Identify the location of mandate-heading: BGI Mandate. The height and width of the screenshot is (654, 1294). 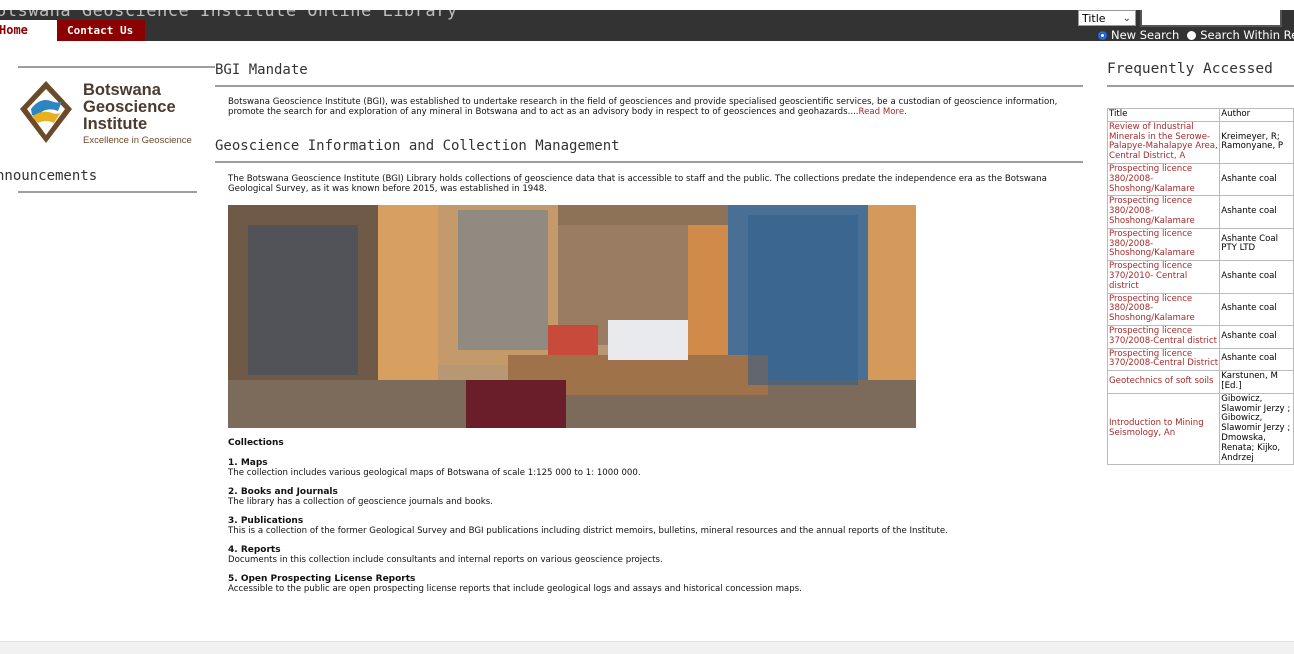
(261, 70).